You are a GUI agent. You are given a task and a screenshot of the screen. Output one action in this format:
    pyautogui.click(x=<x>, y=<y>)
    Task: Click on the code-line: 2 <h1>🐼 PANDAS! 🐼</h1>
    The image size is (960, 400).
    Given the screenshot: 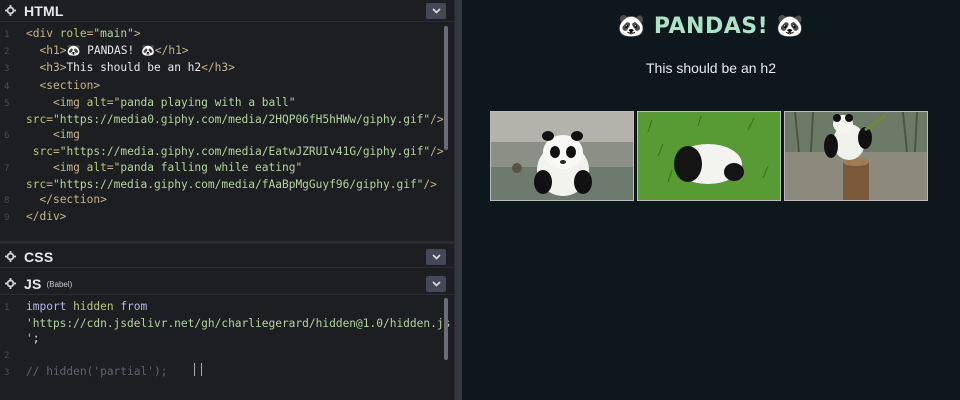 What is the action you would take?
    pyautogui.click(x=223, y=51)
    